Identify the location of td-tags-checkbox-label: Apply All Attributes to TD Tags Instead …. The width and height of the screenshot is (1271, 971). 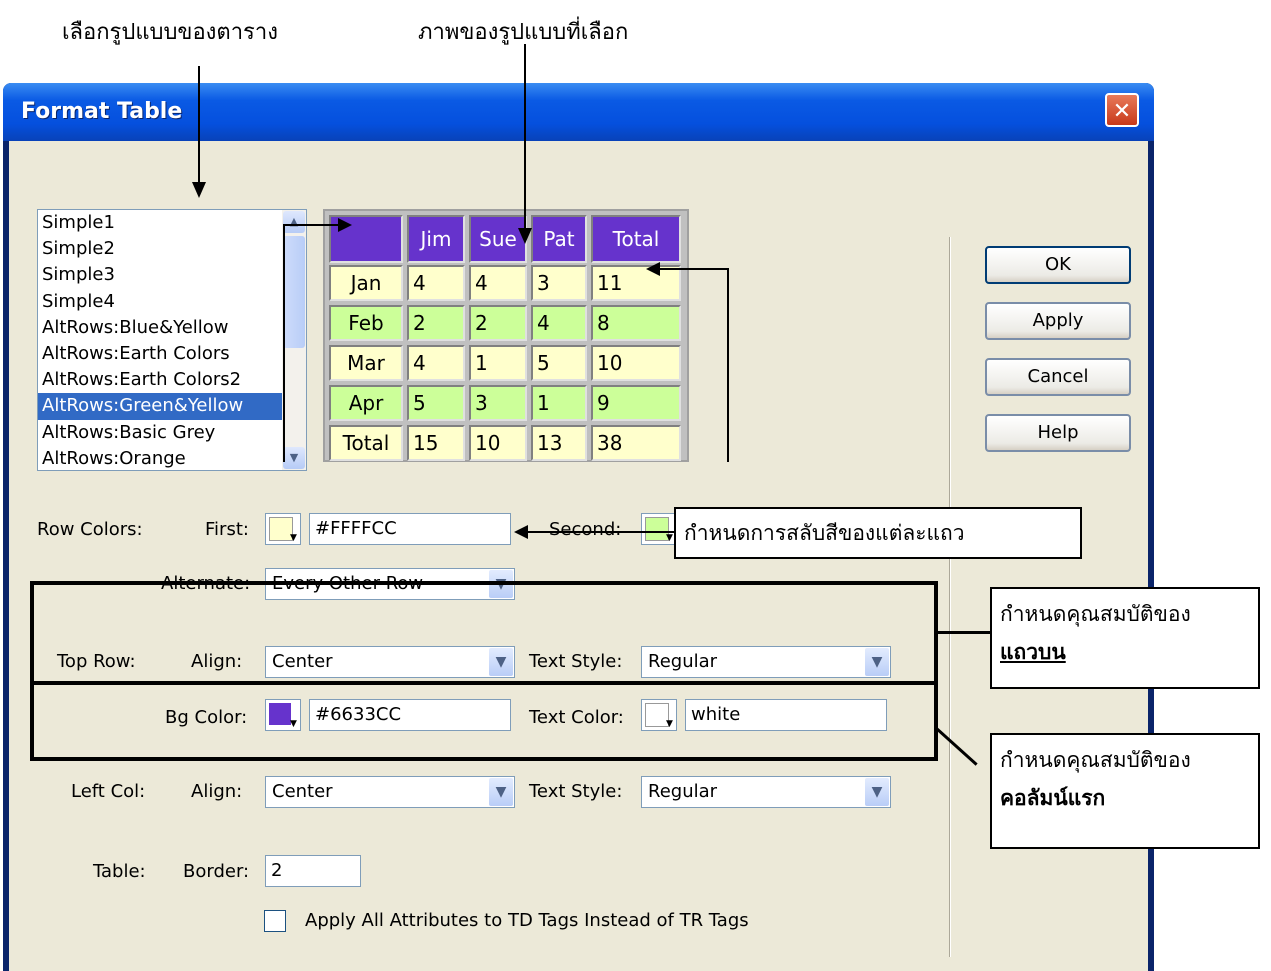
(527, 920).